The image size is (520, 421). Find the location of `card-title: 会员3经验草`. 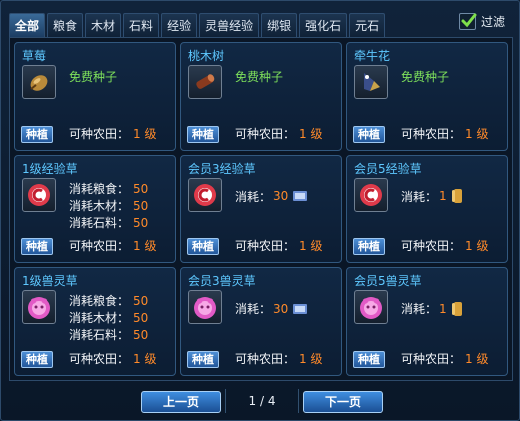

card-title: 会员3经验草 is located at coordinates (222, 168).